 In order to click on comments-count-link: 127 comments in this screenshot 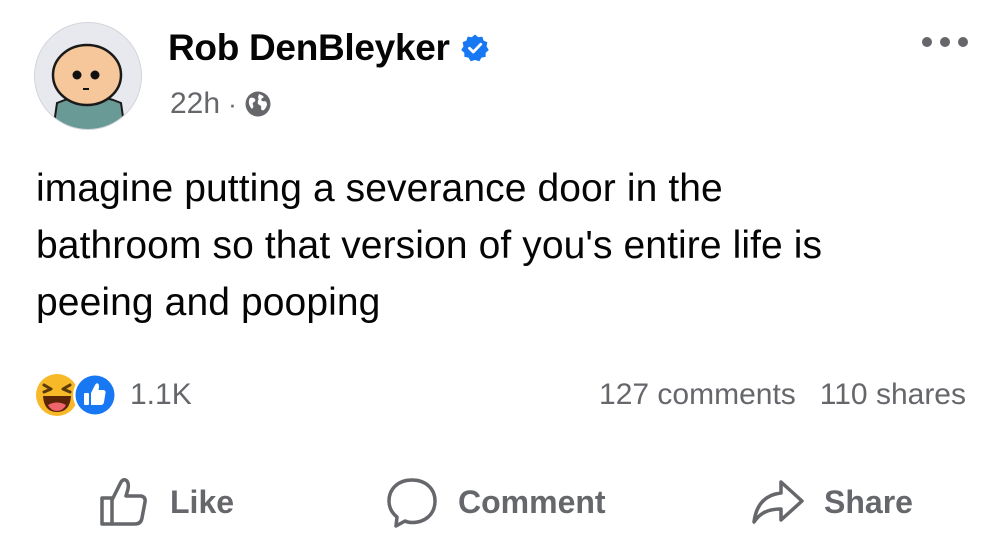, I will do `click(697, 395)`.